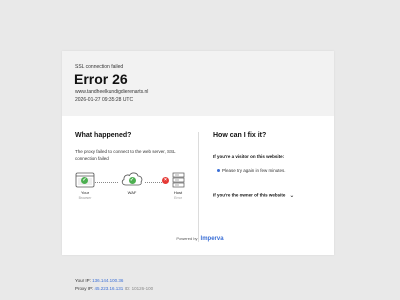  What do you see at coordinates (292, 196) in the screenshot?
I see `chevron-down-icon: ⌄` at bounding box center [292, 196].